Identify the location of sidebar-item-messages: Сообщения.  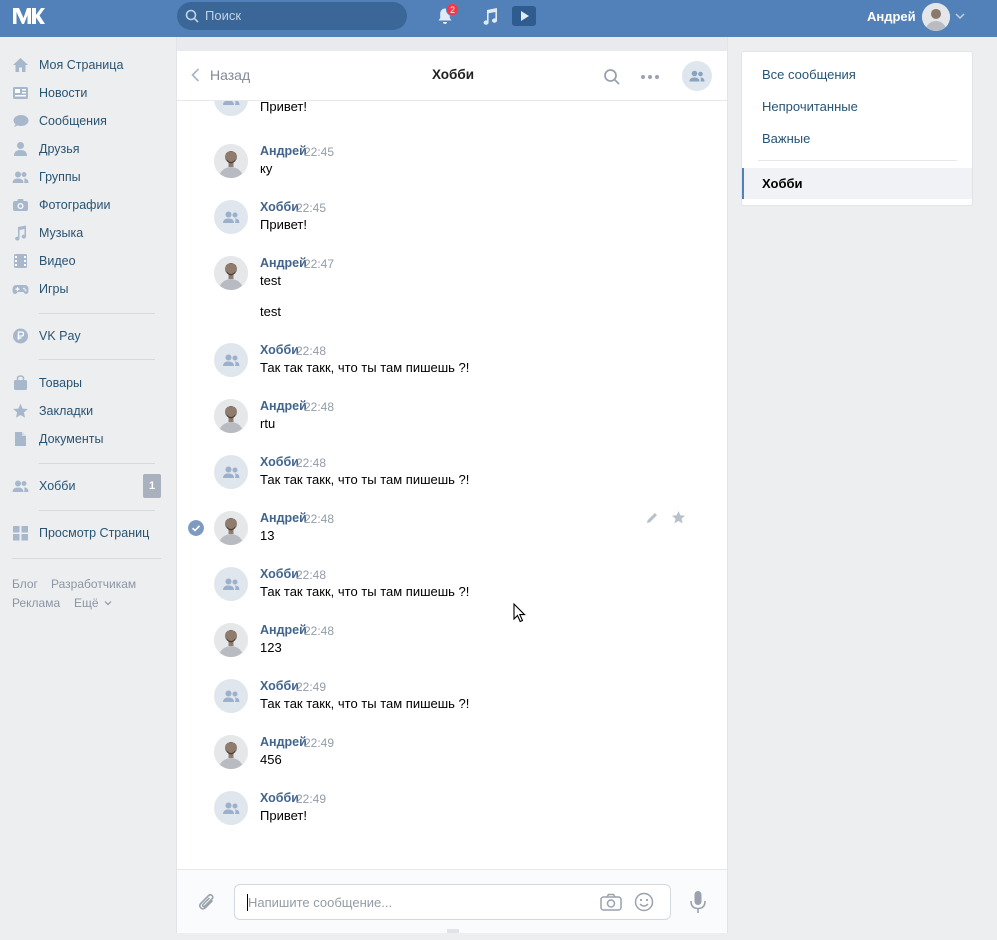
(88, 121).